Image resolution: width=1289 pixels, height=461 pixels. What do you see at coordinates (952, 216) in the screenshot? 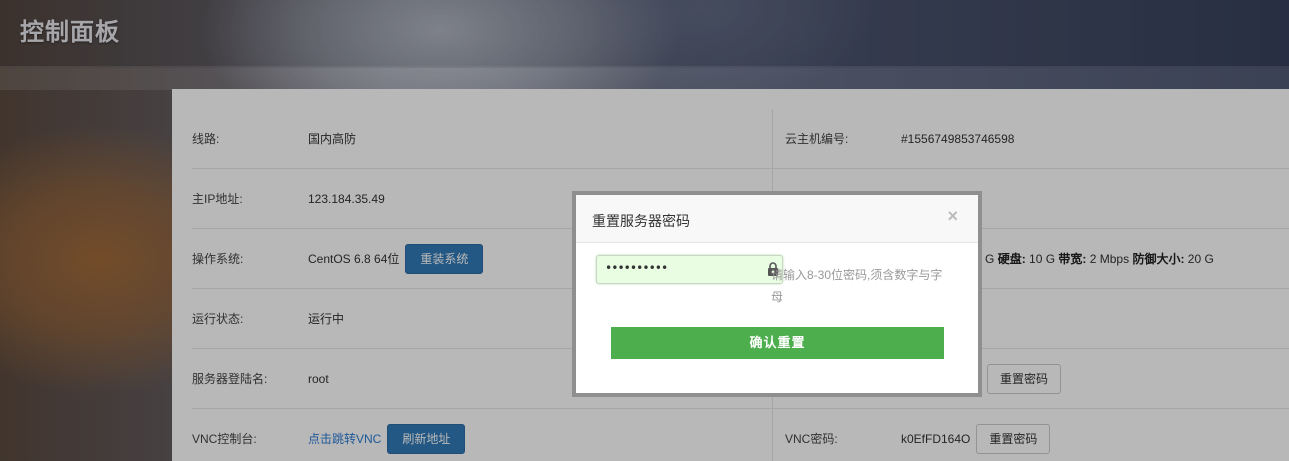
I see `close-icon: ×` at bounding box center [952, 216].